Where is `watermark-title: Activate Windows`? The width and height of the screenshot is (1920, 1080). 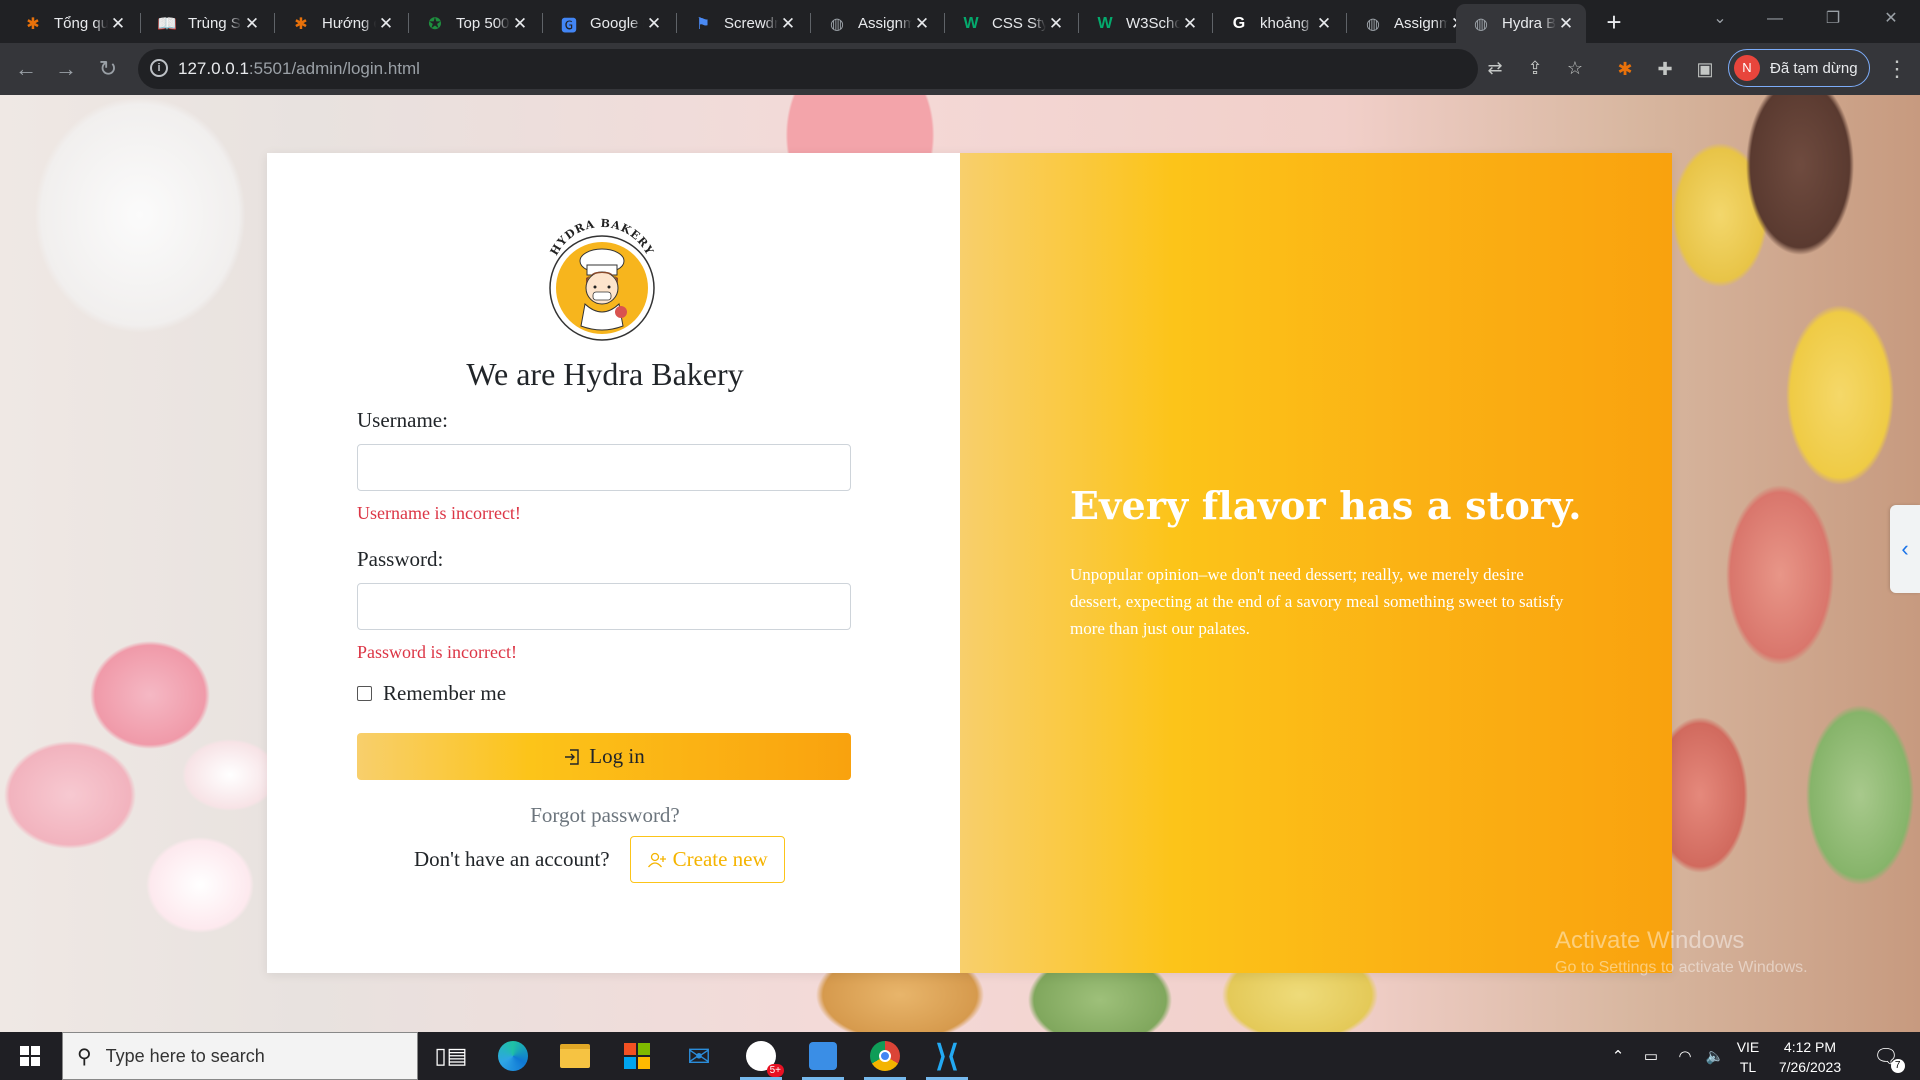 watermark-title: Activate Windows is located at coordinates (1650, 940).